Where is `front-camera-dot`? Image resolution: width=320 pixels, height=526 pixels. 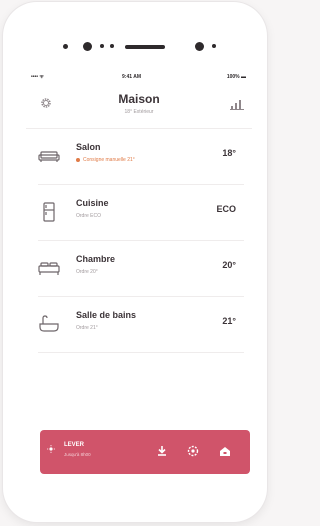 front-camera-dot is located at coordinates (65, 46).